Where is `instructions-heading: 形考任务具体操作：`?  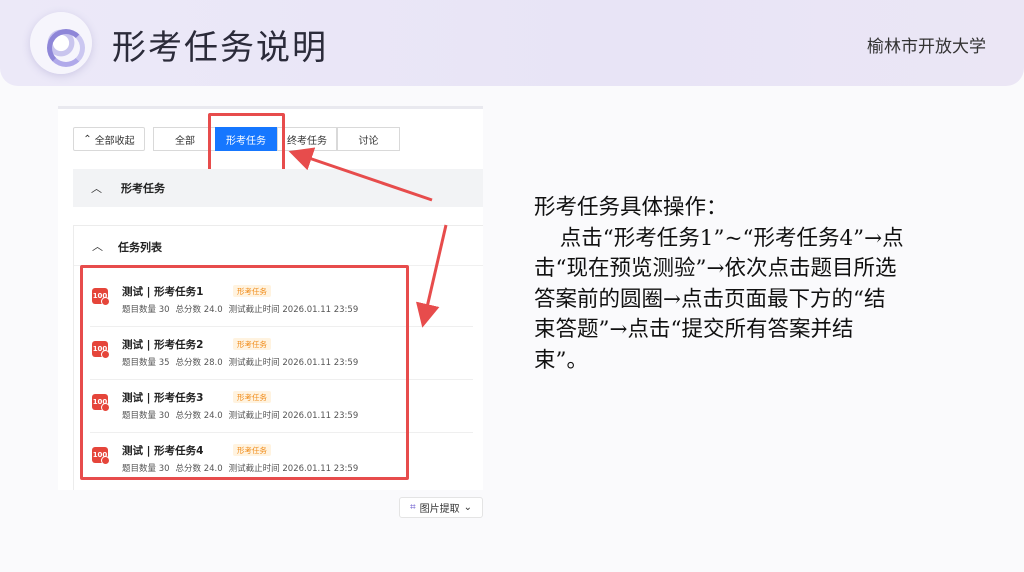
instructions-heading: 形考任务具体操作： is located at coordinates (631, 207).